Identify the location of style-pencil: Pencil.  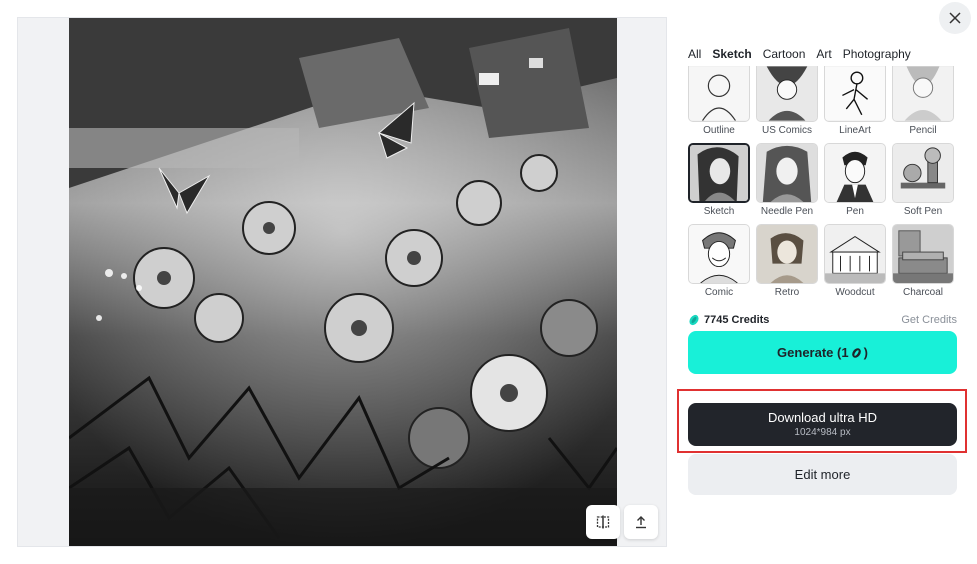
(923, 104).